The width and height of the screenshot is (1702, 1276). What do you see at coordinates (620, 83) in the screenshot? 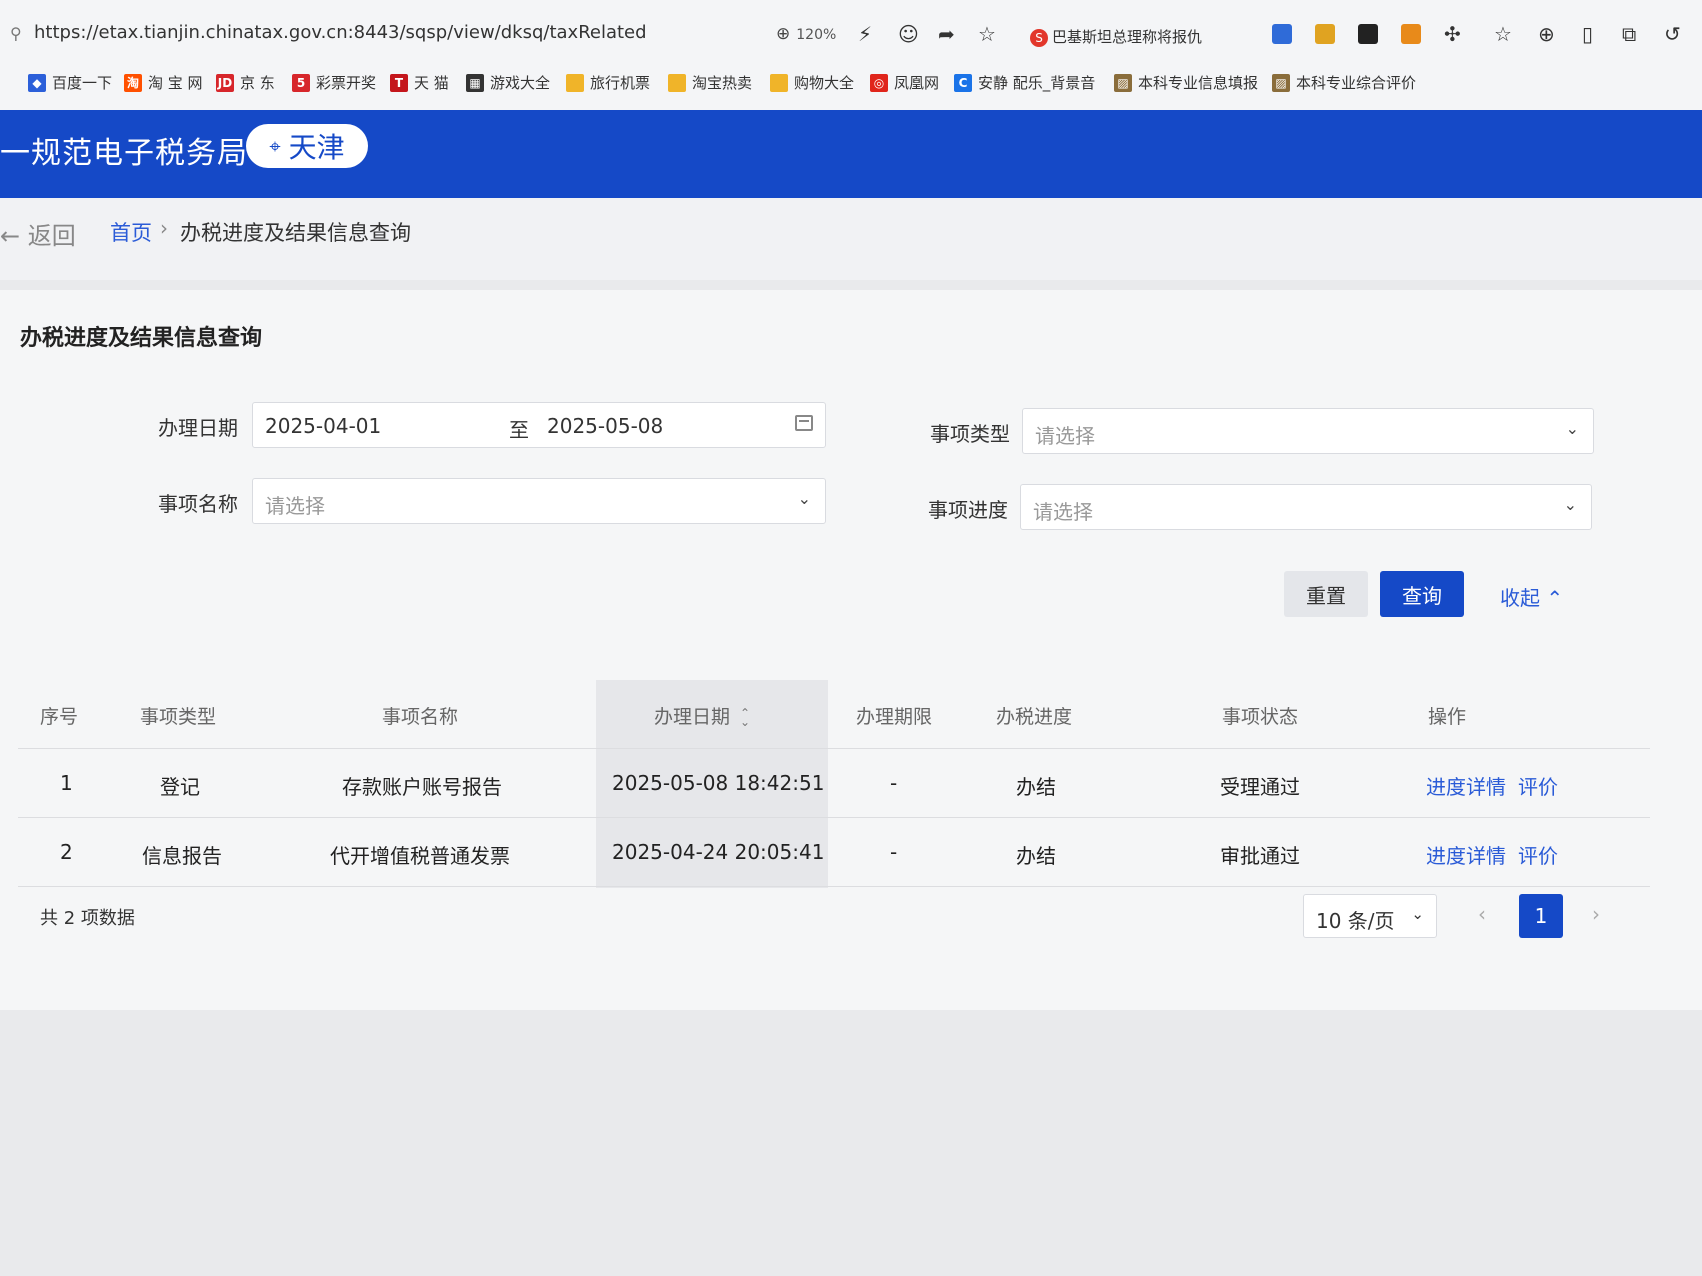
I see `bookmark-label: 旅行机票` at bounding box center [620, 83].